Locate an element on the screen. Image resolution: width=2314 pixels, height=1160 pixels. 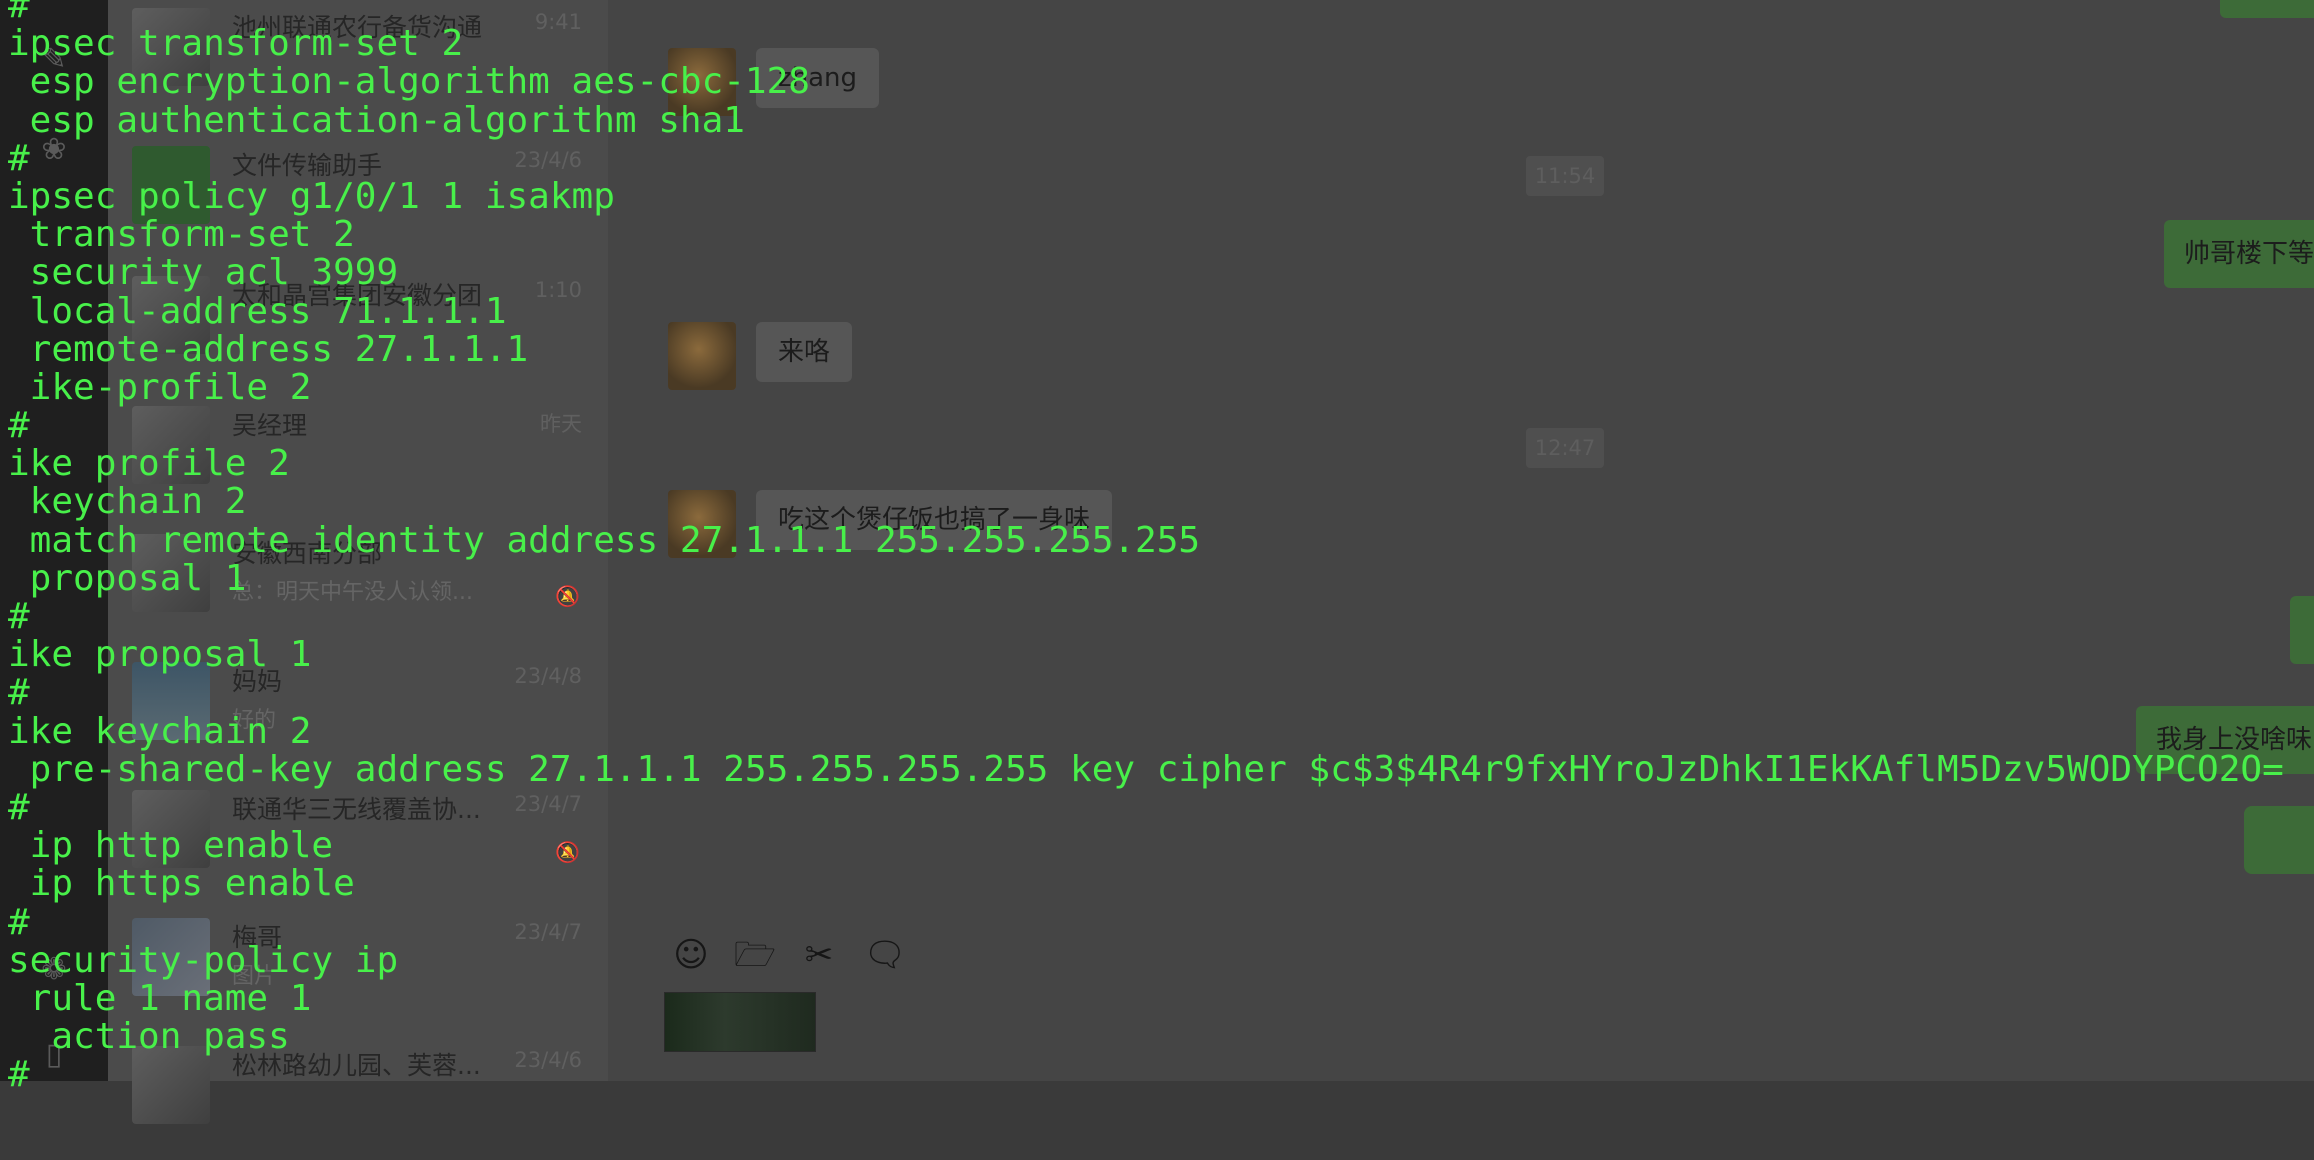
image-message-bubble is located at coordinates (2302, 630).